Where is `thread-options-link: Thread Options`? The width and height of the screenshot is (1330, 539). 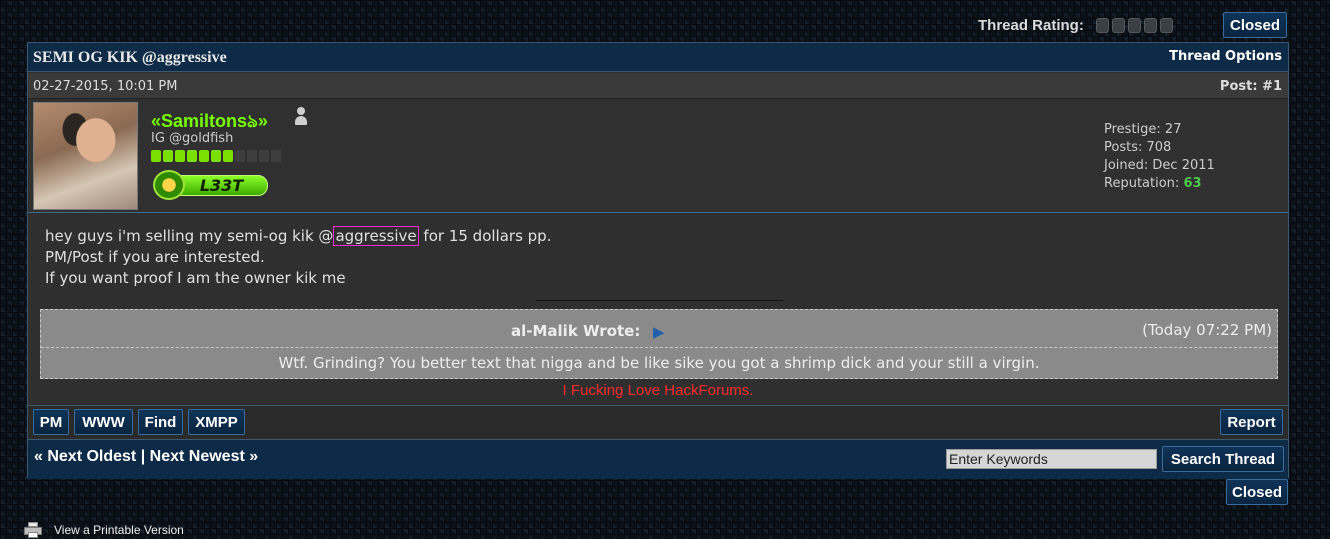
thread-options-link: Thread Options is located at coordinates (1225, 56).